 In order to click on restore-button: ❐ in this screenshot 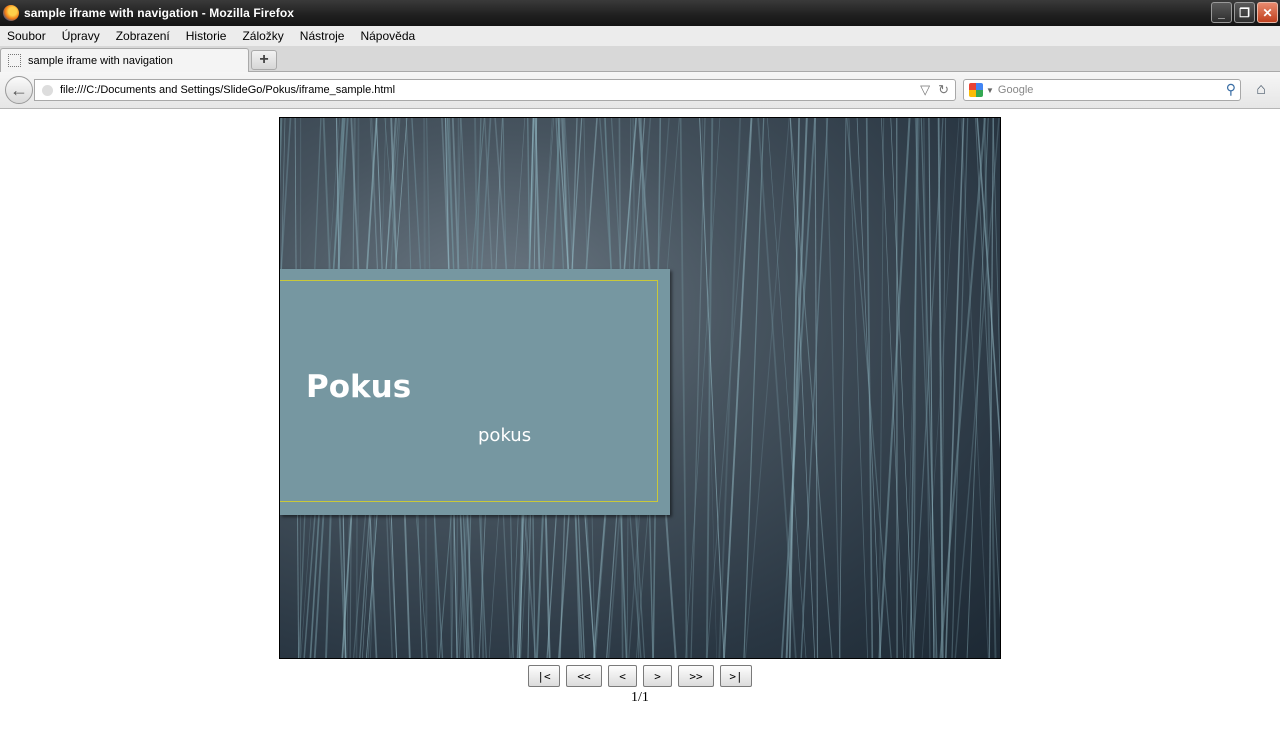, I will do `click(1244, 12)`.